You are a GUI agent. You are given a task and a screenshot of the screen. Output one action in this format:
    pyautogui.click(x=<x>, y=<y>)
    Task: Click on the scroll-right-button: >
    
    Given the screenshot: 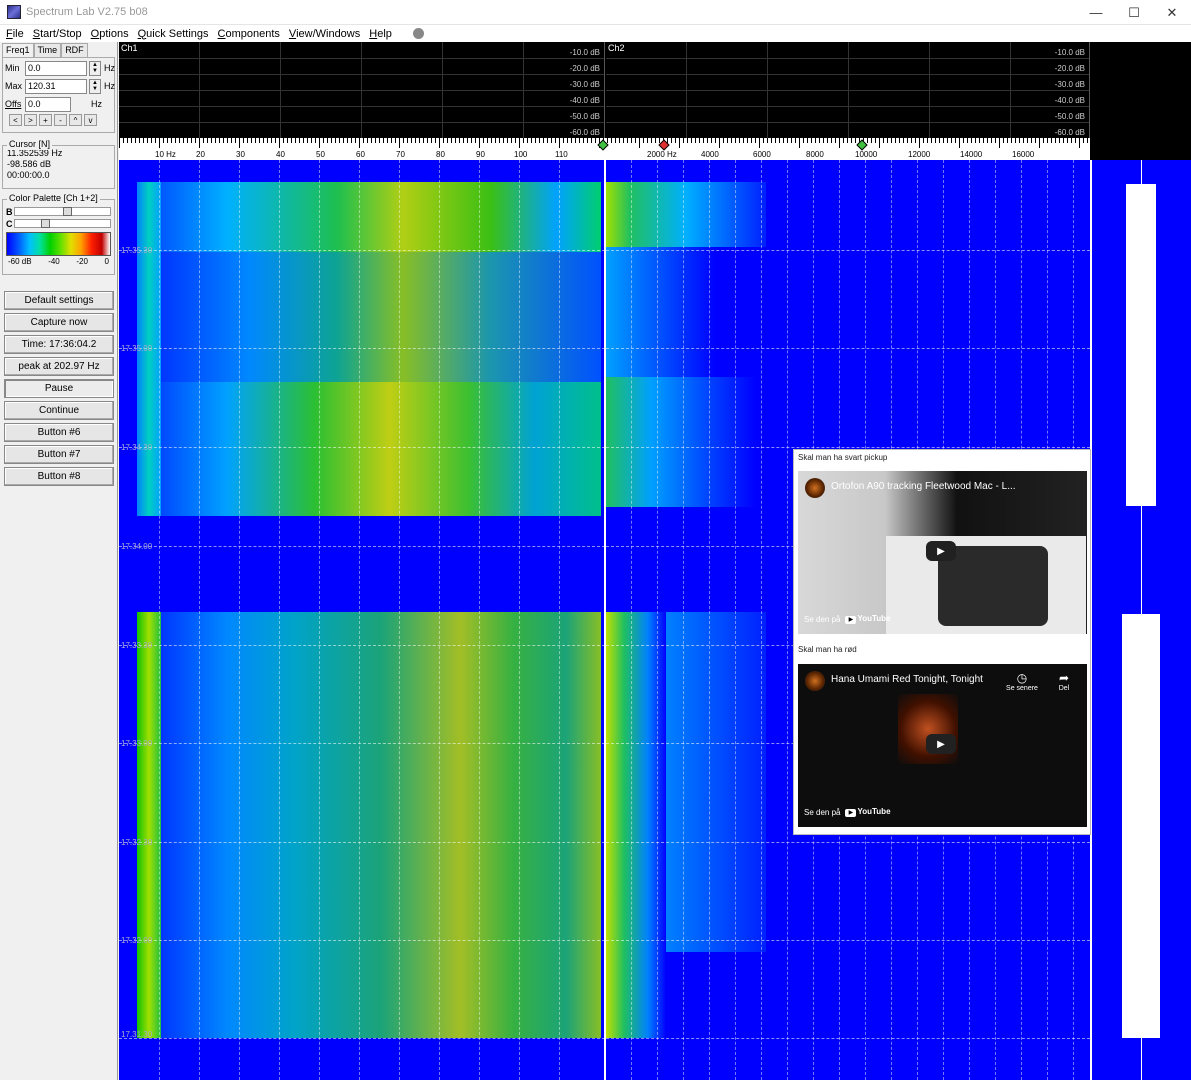 What is the action you would take?
    pyautogui.click(x=30, y=120)
    